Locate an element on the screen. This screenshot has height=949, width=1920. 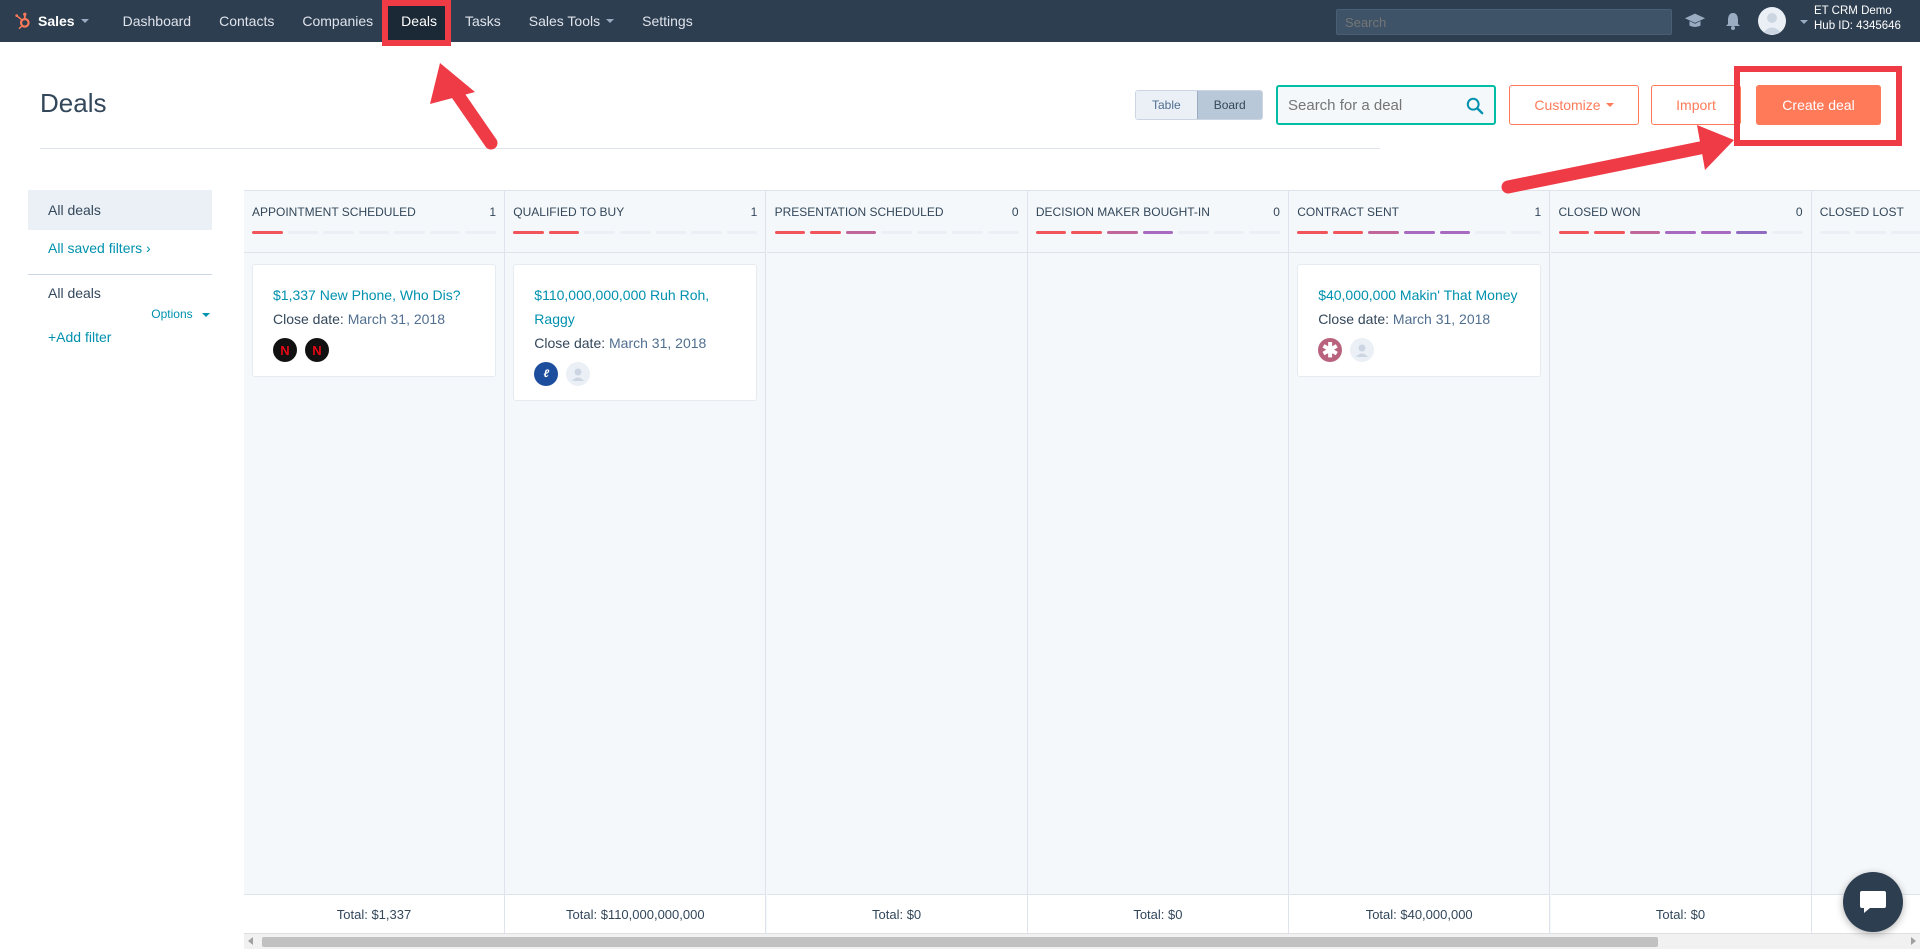
arrow-to-deals is located at coordinates (464, 106).